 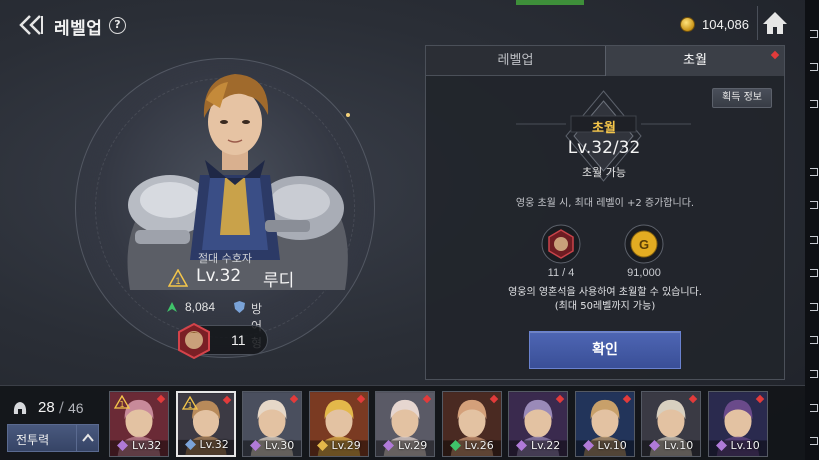 What do you see at coordinates (194, 341) in the screenshot?
I see `soulstone-icon` at bounding box center [194, 341].